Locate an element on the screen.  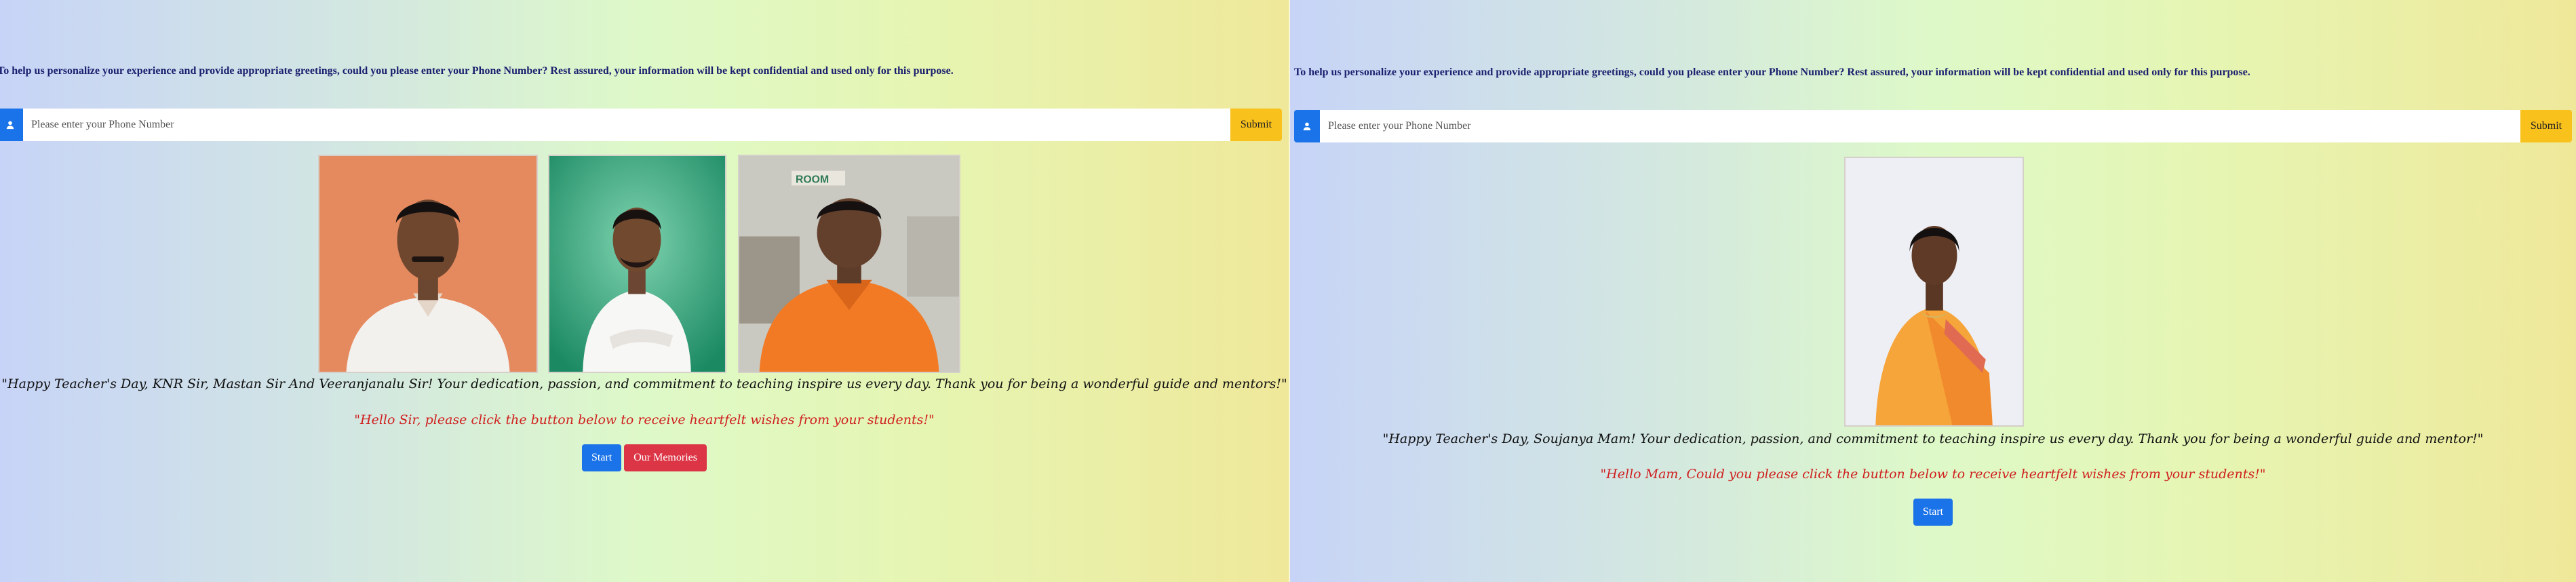
action-buttons: Start Our Memories is located at coordinates (644, 457).